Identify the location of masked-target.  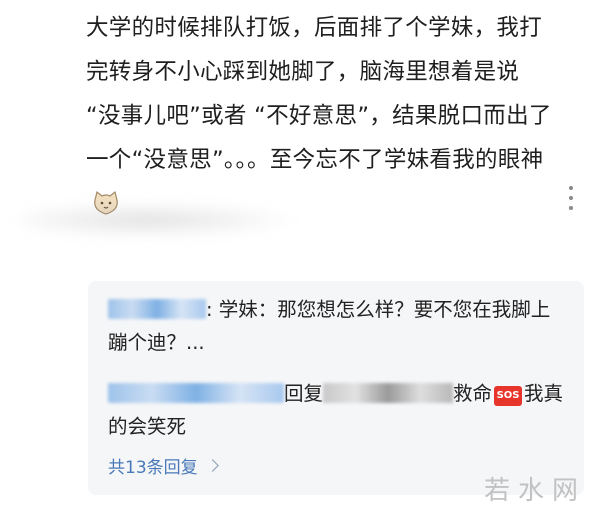
(388, 393).